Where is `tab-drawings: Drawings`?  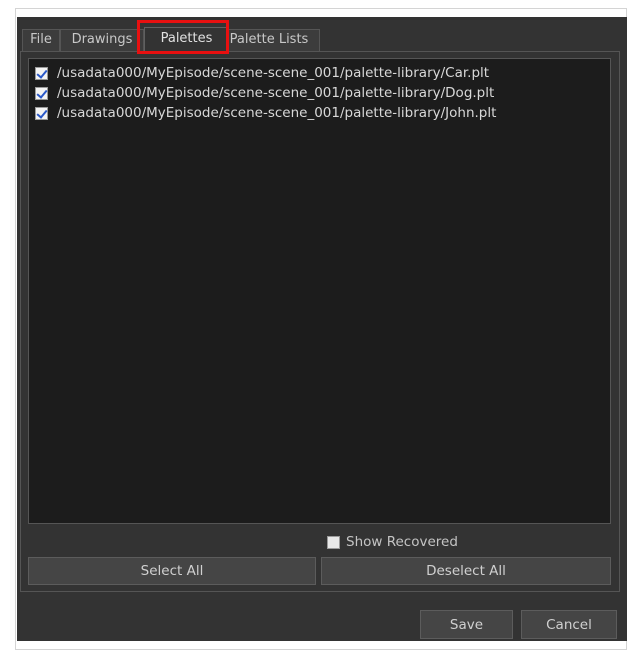
tab-drawings: Drawings is located at coordinates (102, 40).